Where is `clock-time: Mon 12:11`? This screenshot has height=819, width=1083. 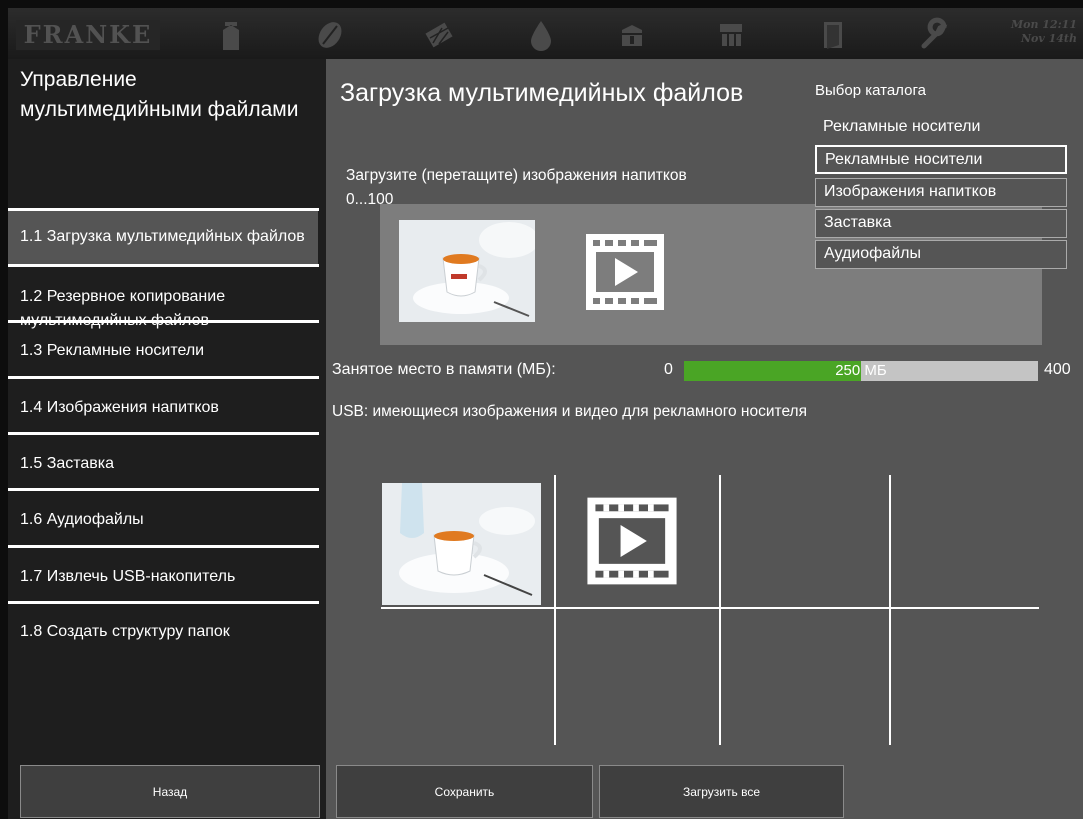 clock-time: Mon 12:11 is located at coordinates (1043, 24).